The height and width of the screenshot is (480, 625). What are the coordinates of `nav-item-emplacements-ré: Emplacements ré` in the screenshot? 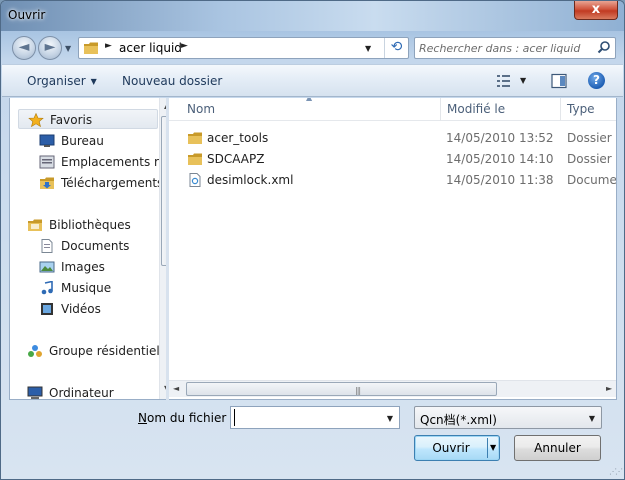 It's located at (102, 162).